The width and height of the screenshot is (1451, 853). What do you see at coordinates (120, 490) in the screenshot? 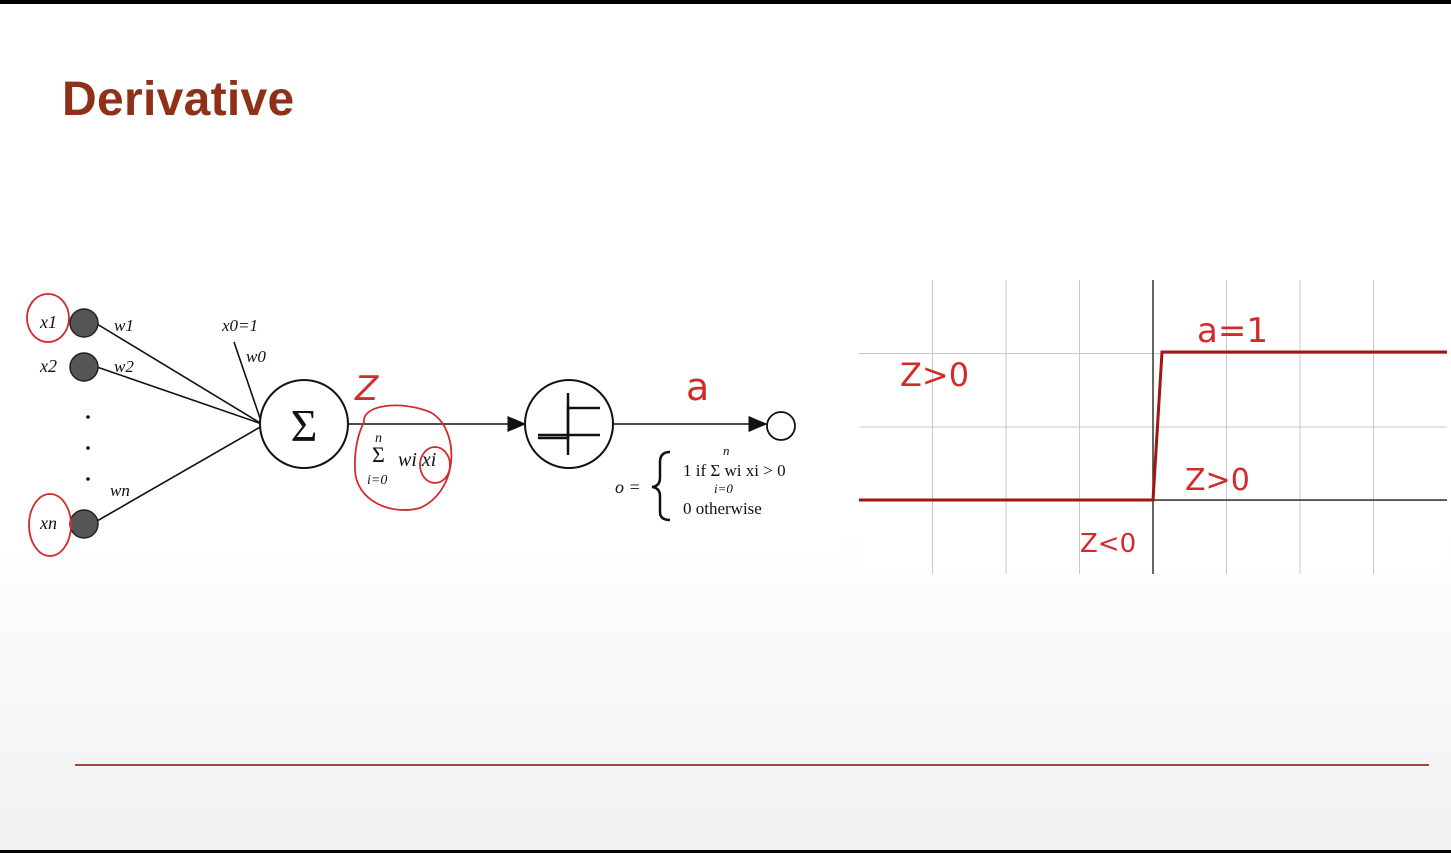
I see `weight-label-wn: wn` at bounding box center [120, 490].